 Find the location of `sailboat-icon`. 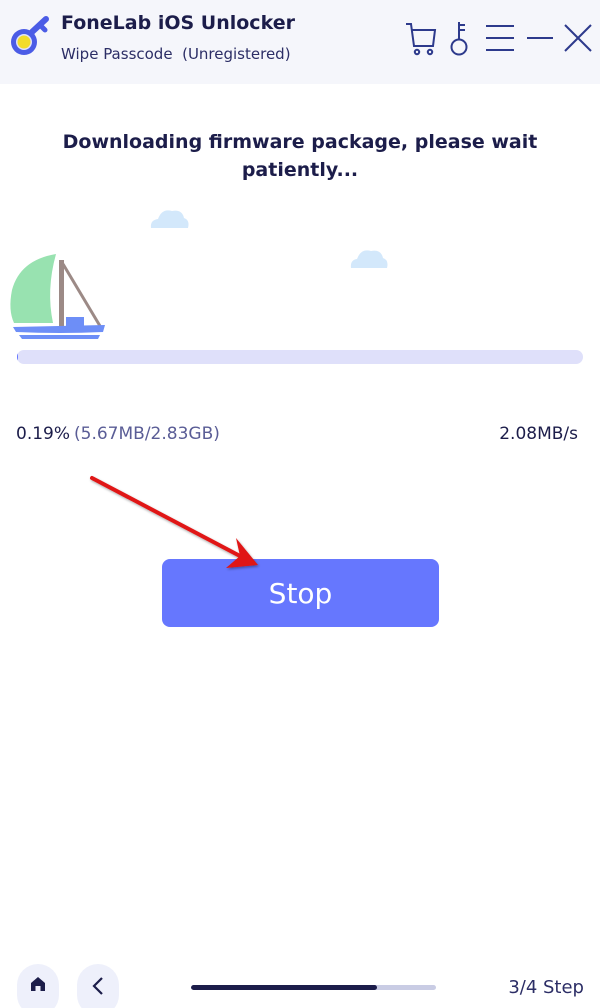

sailboat-icon is located at coordinates (57, 296).